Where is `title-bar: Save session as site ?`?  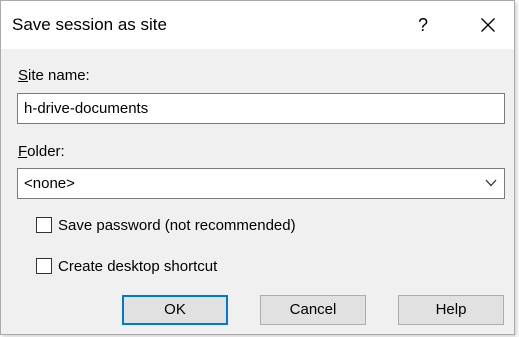
title-bar: Save session as site ? is located at coordinates (257, 25).